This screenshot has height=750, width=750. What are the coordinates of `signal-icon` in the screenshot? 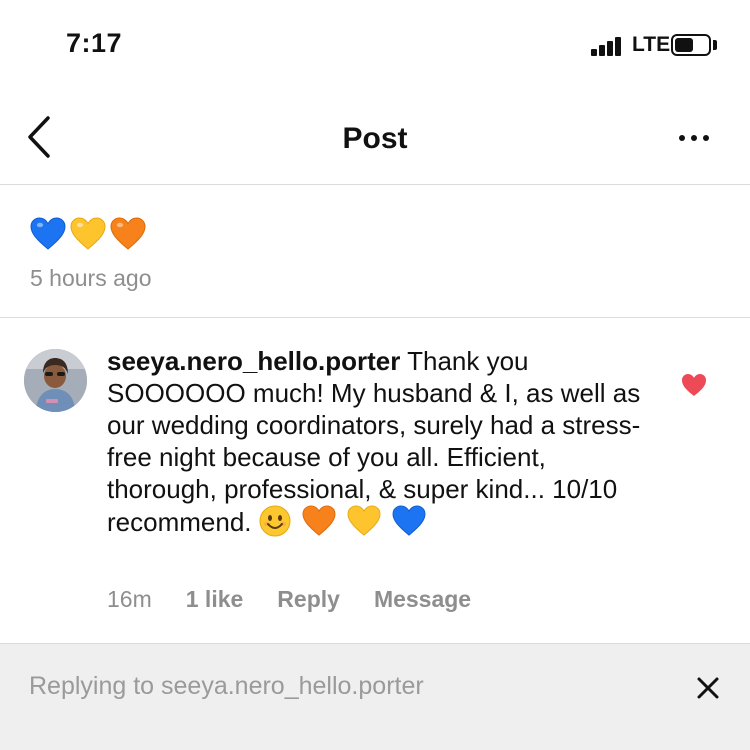 It's located at (607, 46).